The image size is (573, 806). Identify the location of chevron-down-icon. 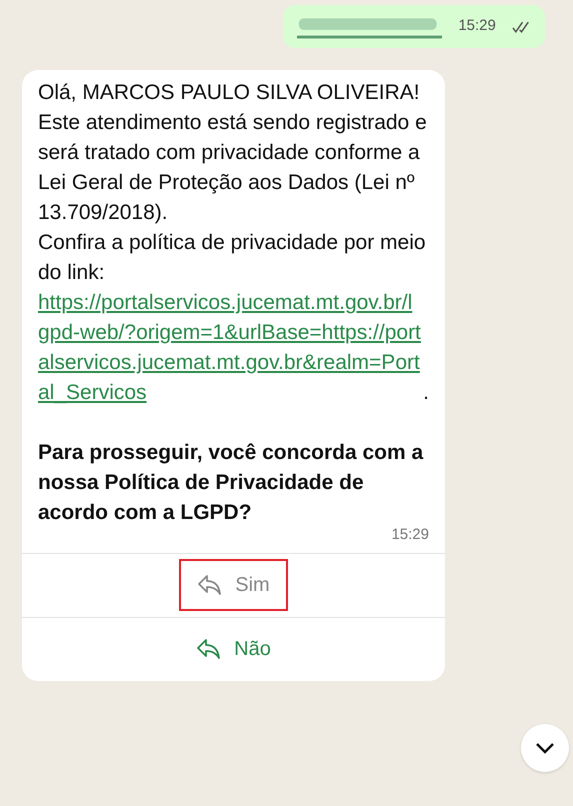
(545, 748).